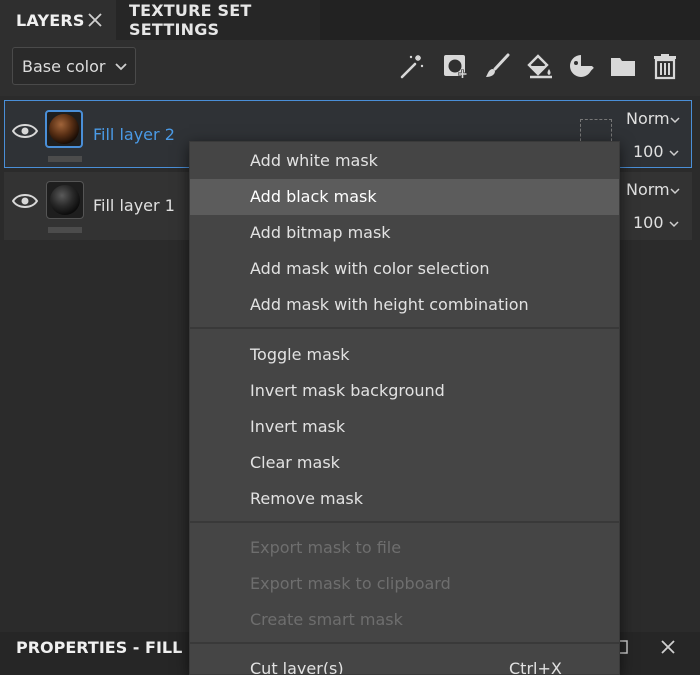  I want to click on layer-name: Fill layer 1, so click(134, 205).